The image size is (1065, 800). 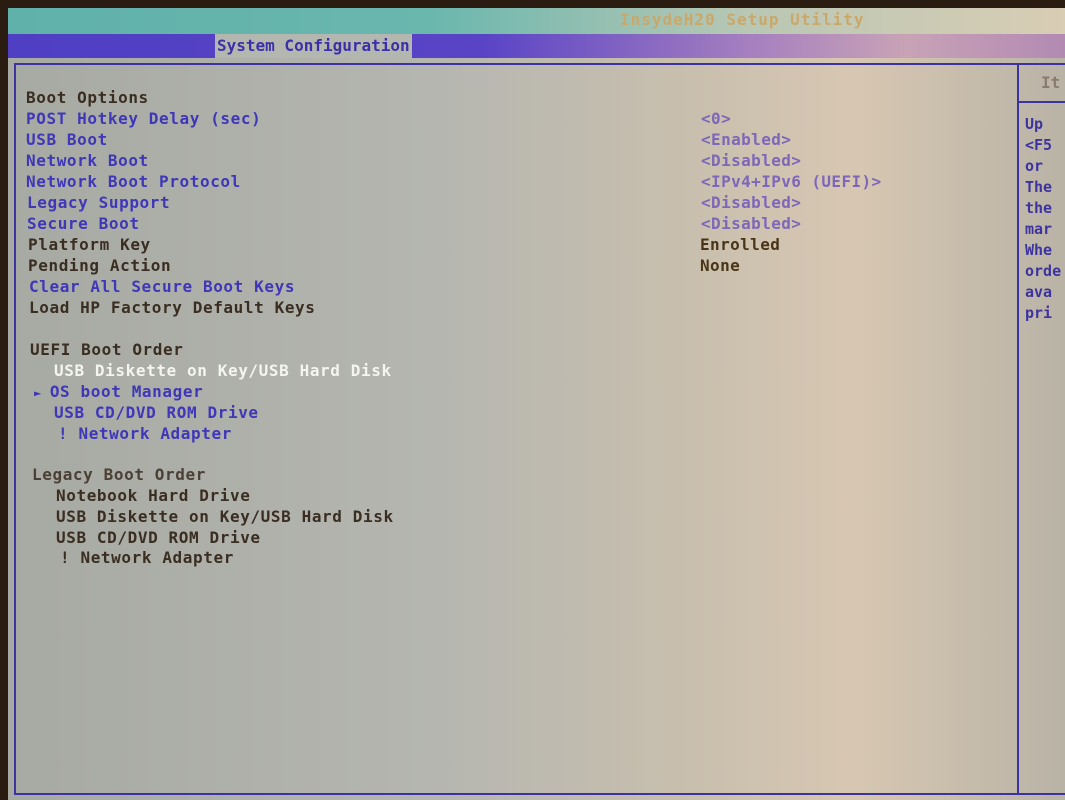 What do you see at coordinates (536, 21) in the screenshot?
I see `title-bar: InsydeH20 Setup Utility` at bounding box center [536, 21].